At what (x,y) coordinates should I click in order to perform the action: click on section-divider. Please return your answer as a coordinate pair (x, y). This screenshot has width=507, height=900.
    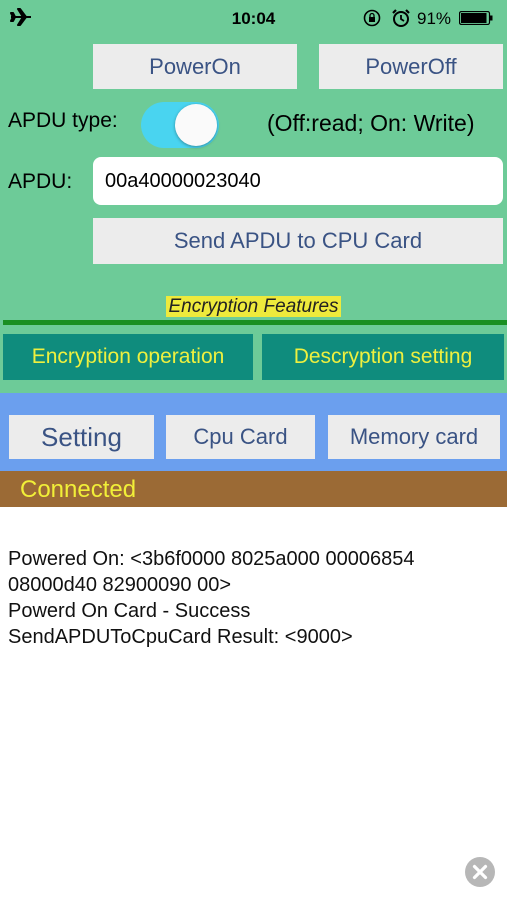
    Looking at the image, I should click on (255, 322).